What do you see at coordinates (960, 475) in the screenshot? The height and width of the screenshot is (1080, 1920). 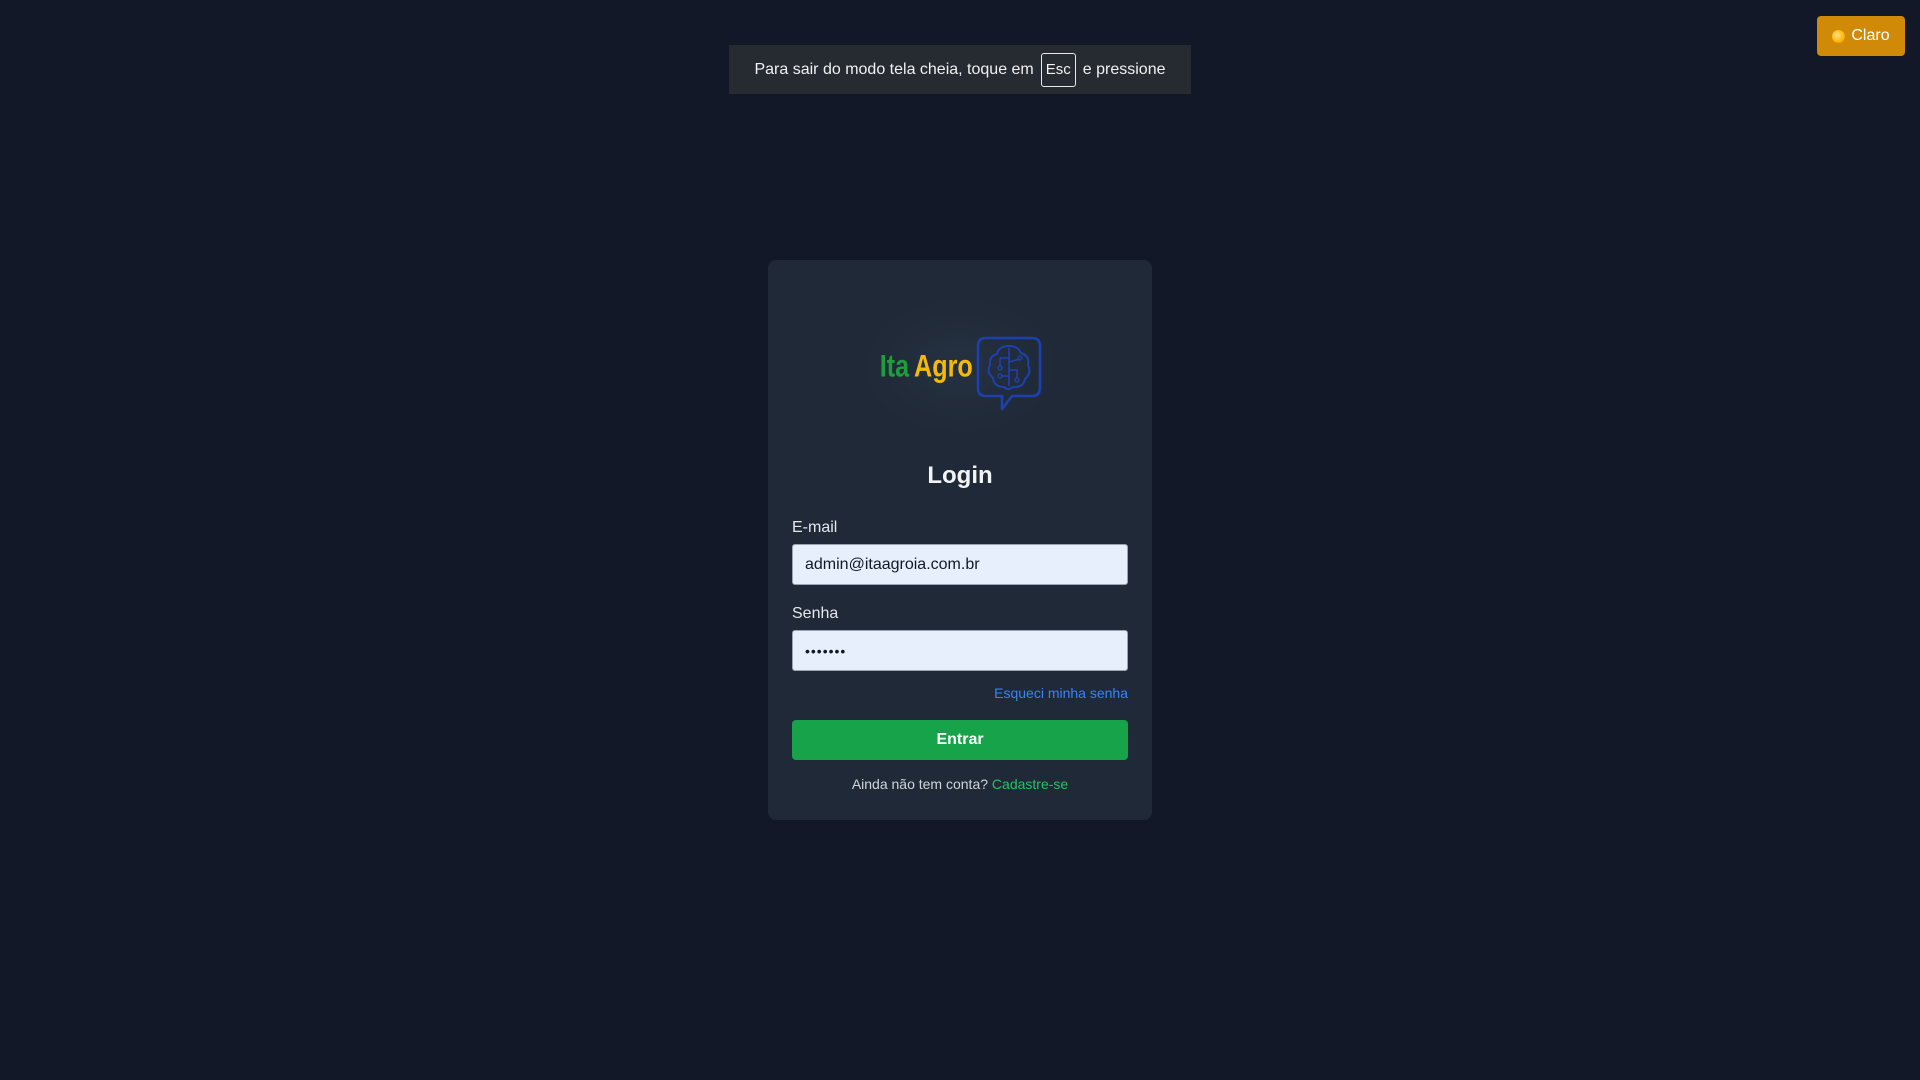 I see `page-title: Login` at bounding box center [960, 475].